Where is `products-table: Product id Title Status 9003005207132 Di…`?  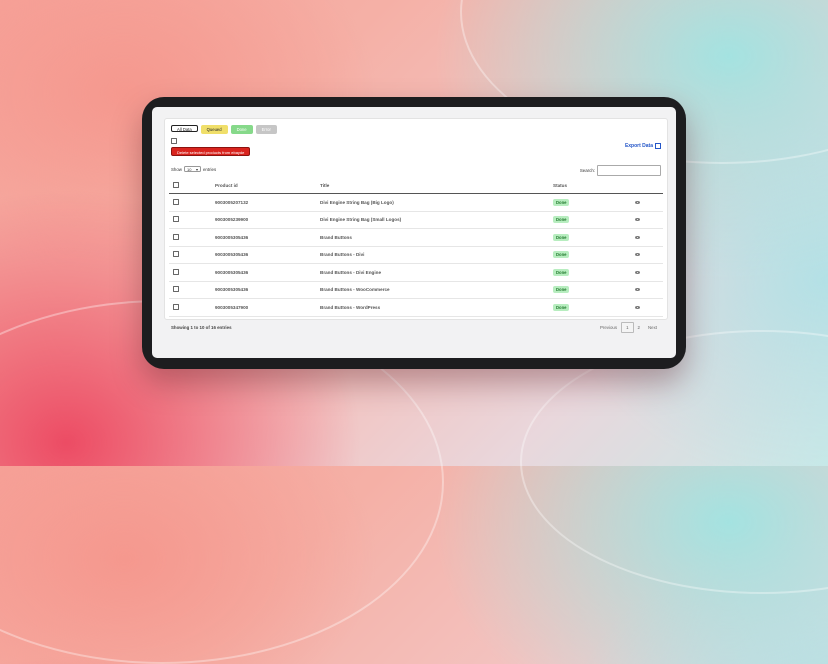
products-table: Product id Title Status 9003005207132 Di… is located at coordinates (416, 247).